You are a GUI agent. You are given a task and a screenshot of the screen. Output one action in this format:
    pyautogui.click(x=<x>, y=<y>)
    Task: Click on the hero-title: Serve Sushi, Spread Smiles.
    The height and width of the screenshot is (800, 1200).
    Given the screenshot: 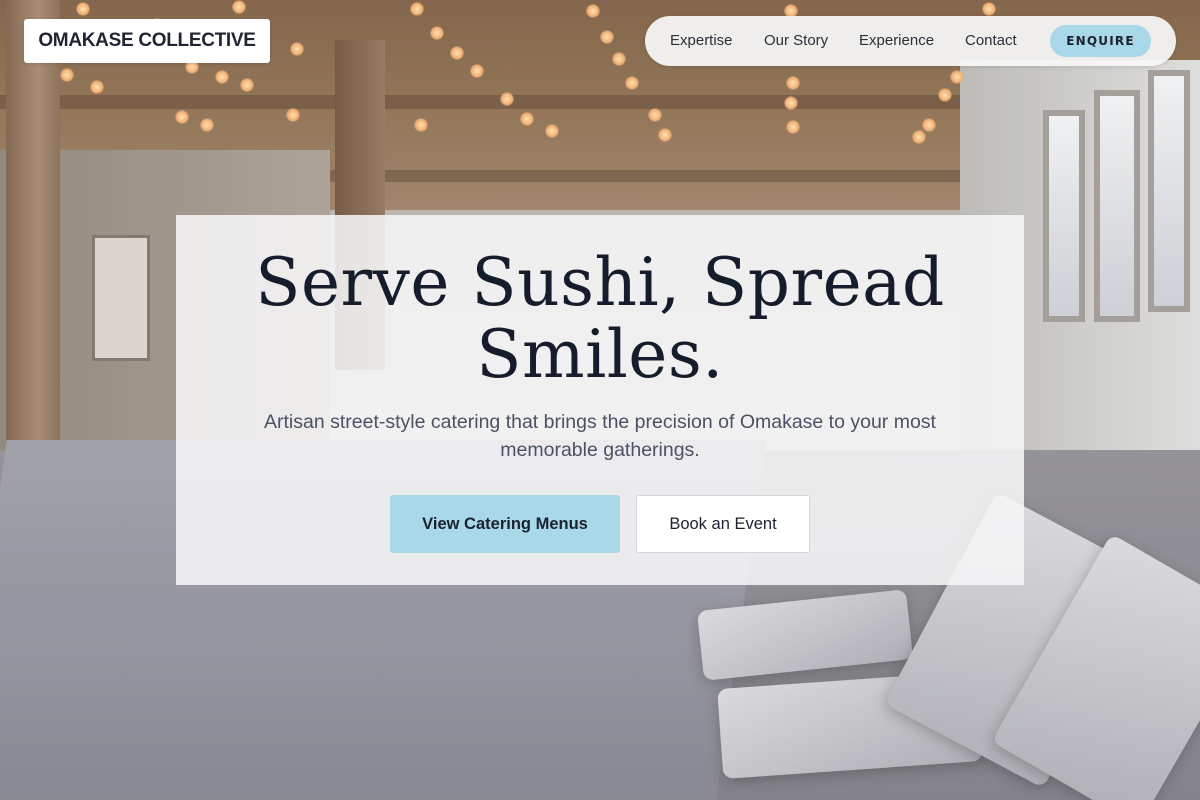 What is the action you would take?
    pyautogui.click(x=600, y=319)
    